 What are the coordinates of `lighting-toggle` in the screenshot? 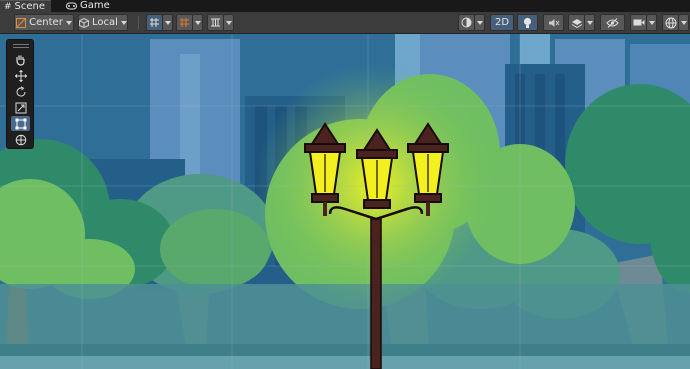 It's located at (527, 22).